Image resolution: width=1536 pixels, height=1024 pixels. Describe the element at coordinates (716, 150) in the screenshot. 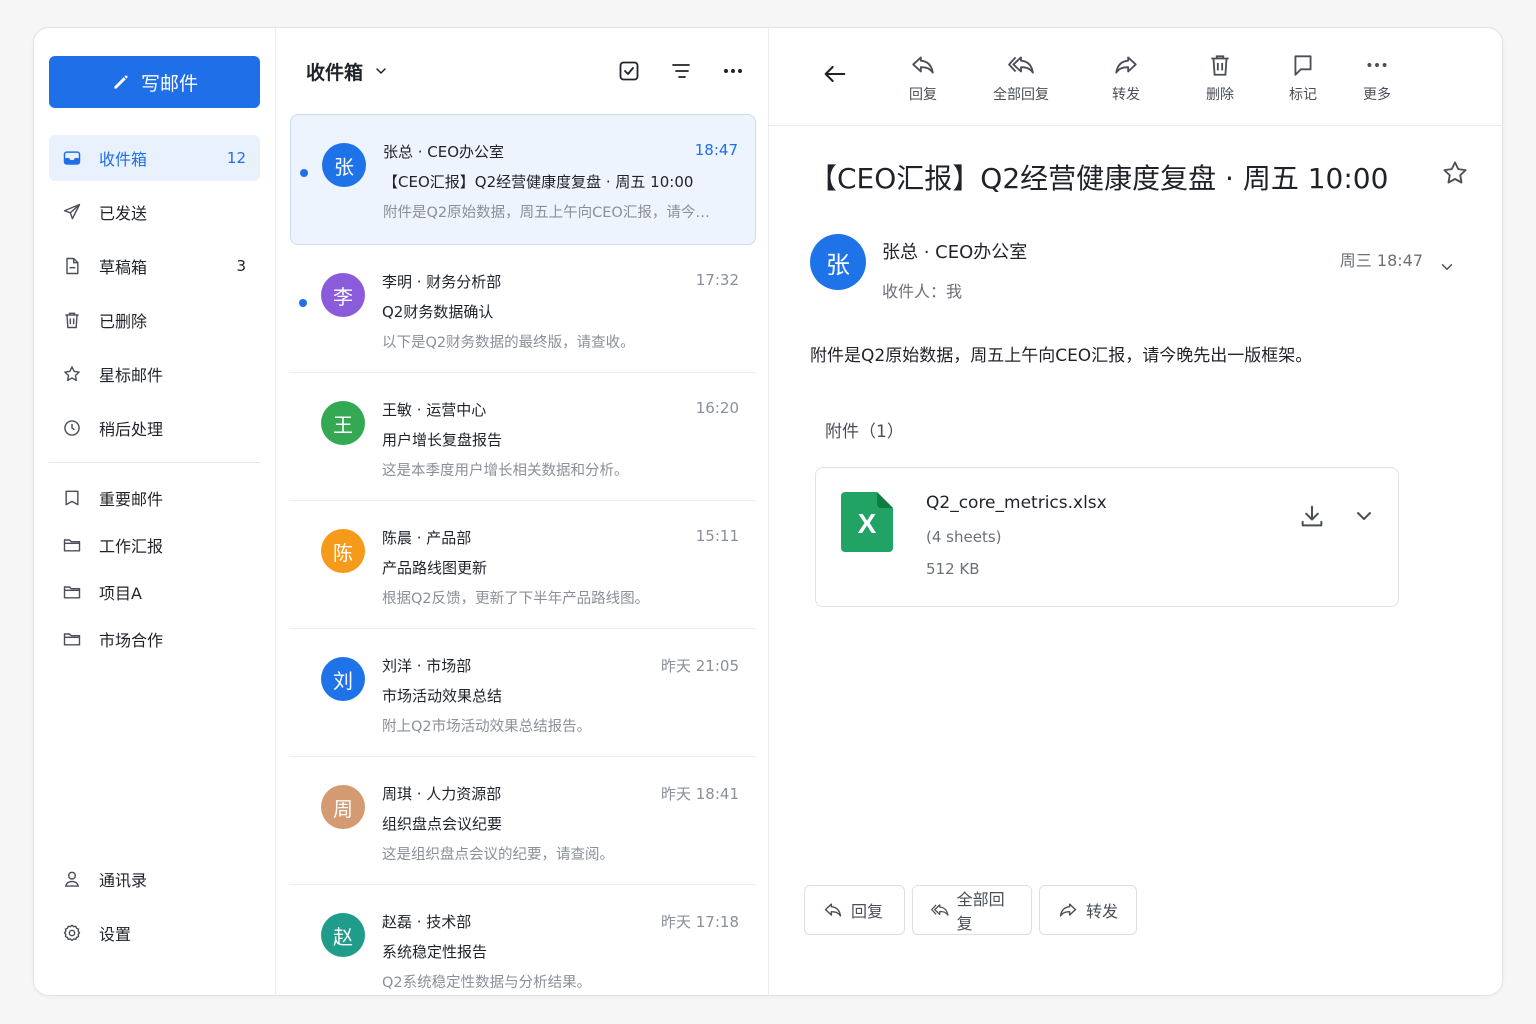

I see `mail-time: 18:47` at that location.